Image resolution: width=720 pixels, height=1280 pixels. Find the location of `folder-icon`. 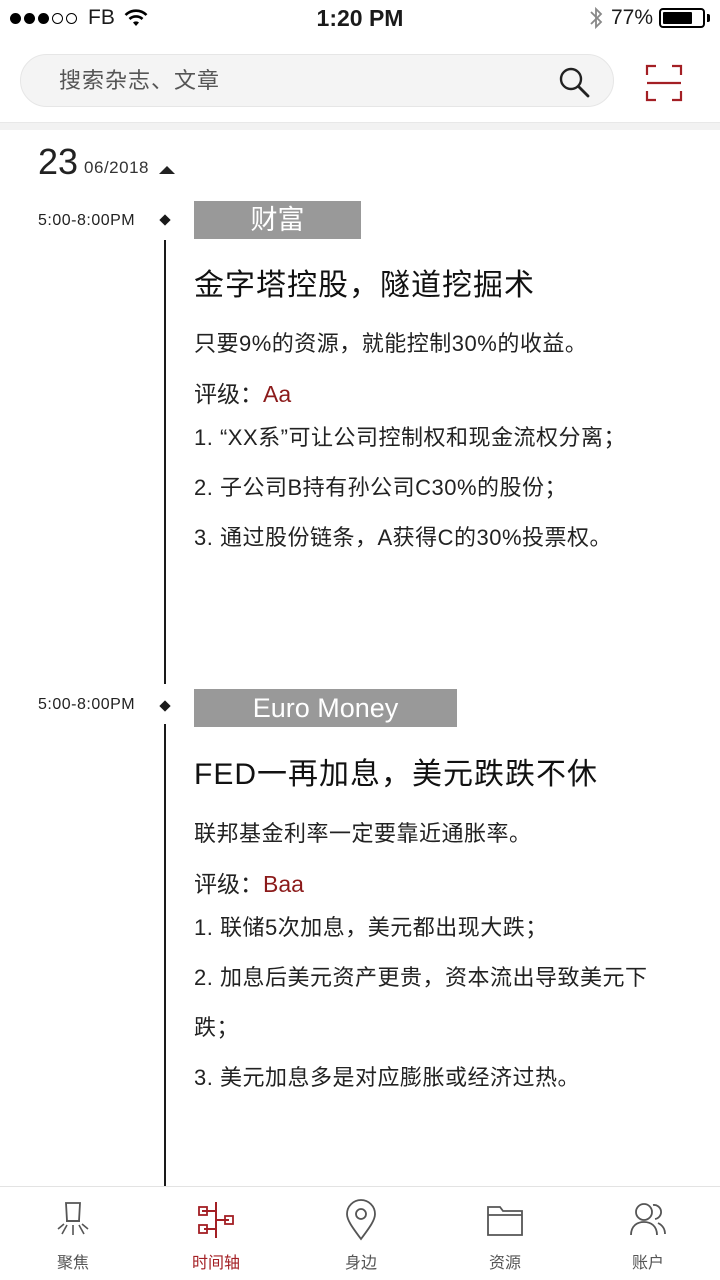

folder-icon is located at coordinates (505, 1221).